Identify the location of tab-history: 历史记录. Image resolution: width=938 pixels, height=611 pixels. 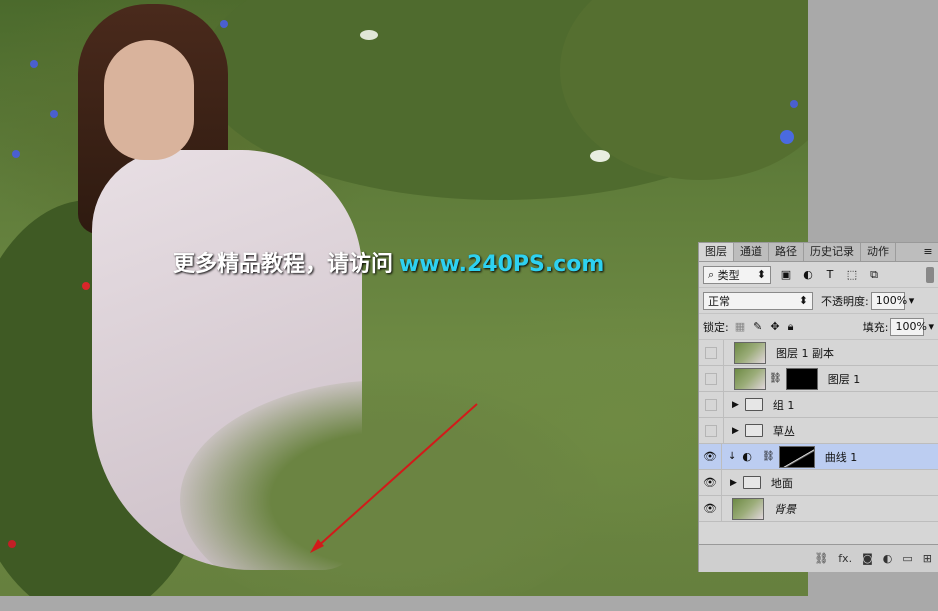
(832, 252).